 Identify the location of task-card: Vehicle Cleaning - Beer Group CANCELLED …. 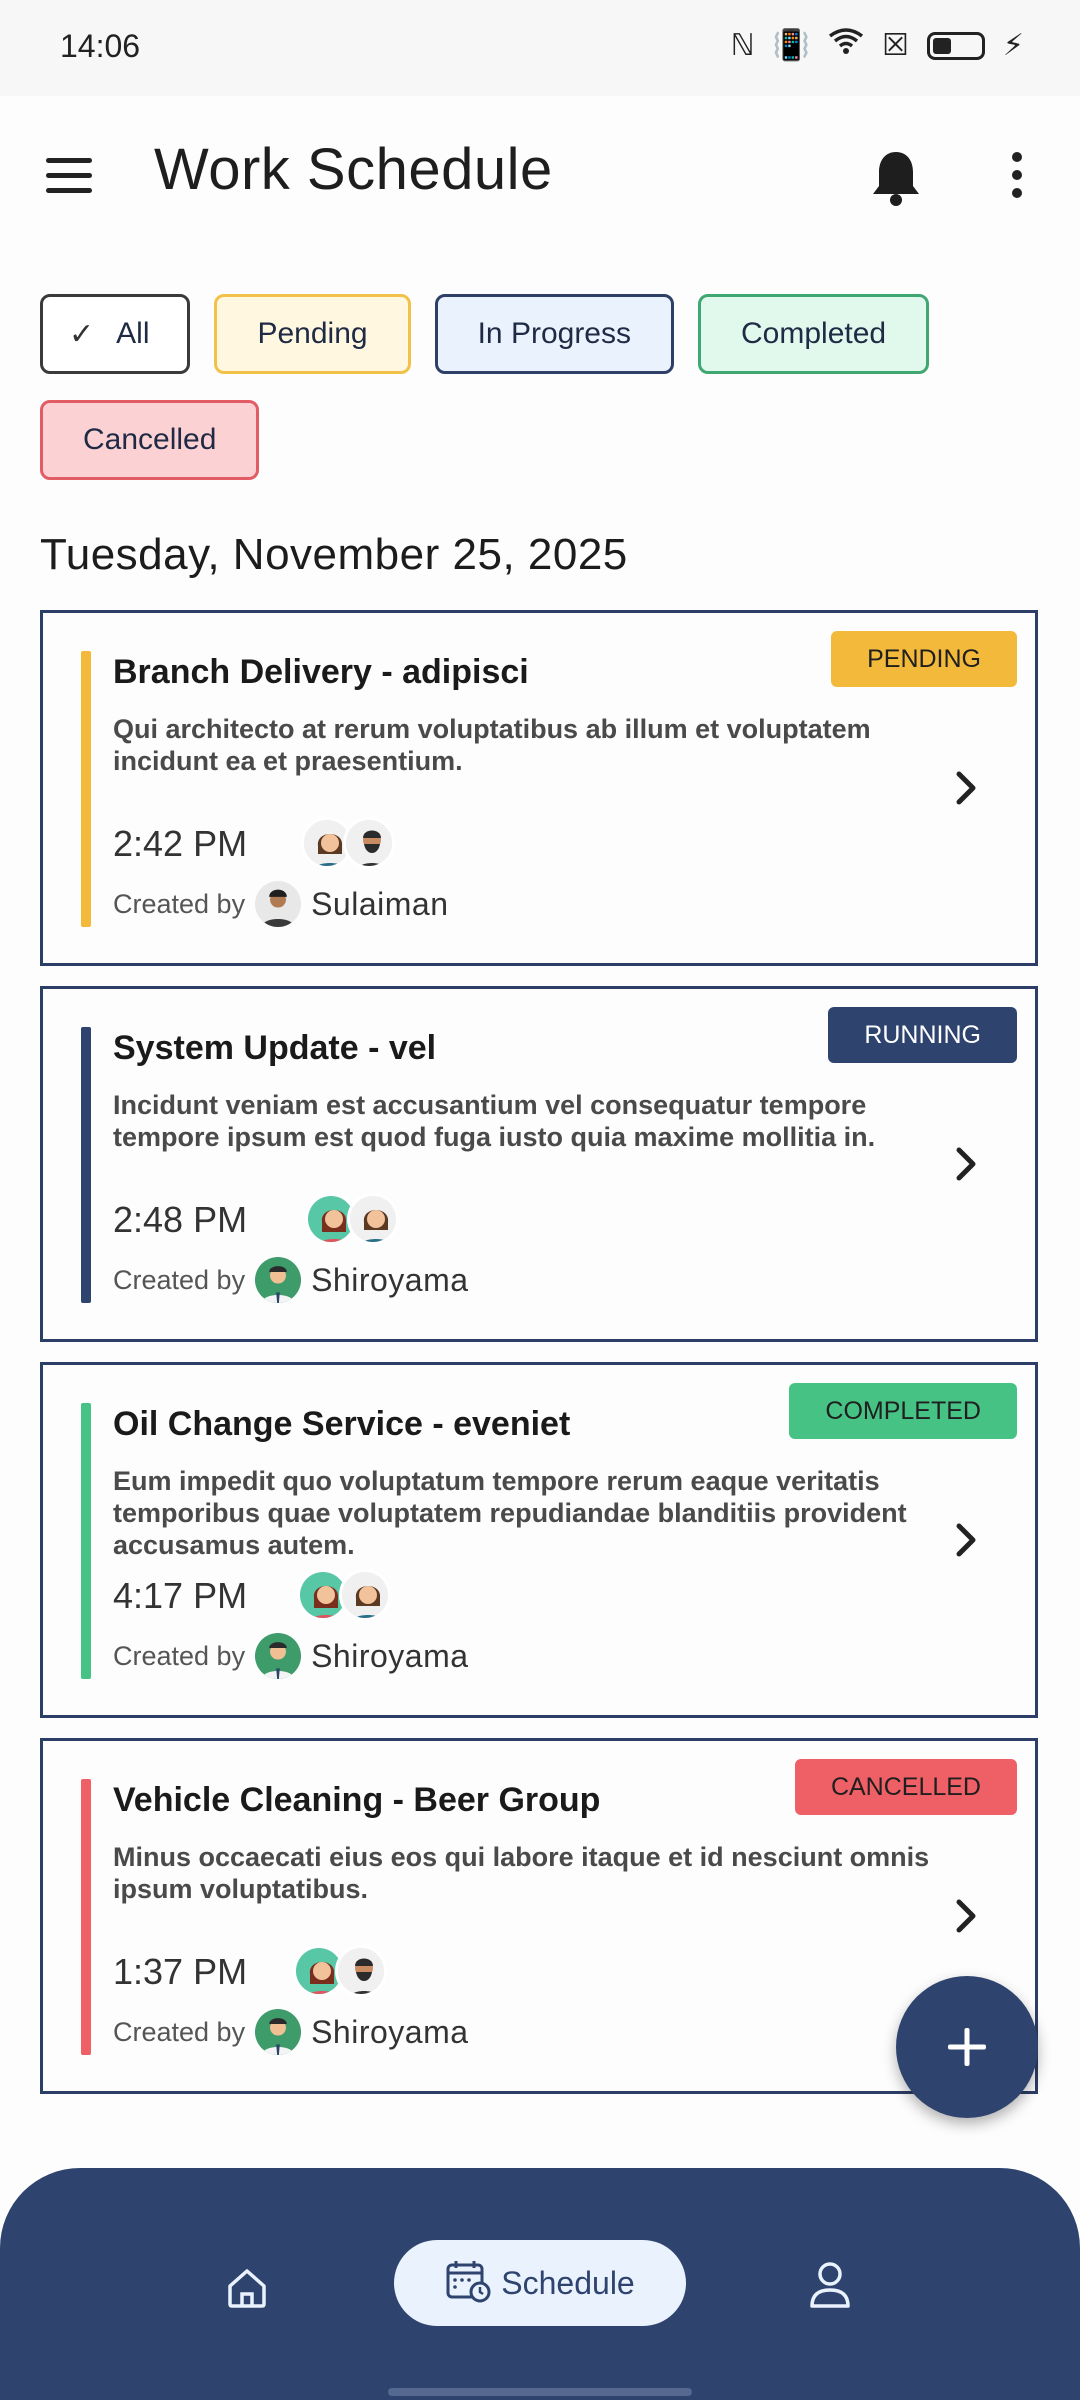
(539, 1916).